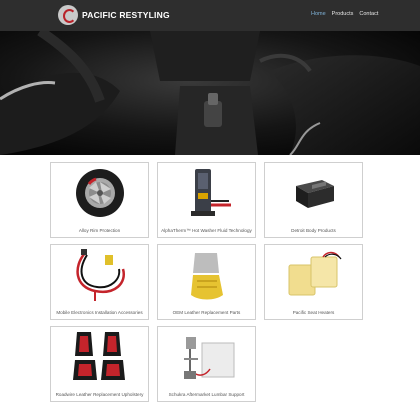 The width and height of the screenshot is (420, 402). Describe the element at coordinates (99, 275) in the screenshot. I see `wiring-harness-image` at that location.